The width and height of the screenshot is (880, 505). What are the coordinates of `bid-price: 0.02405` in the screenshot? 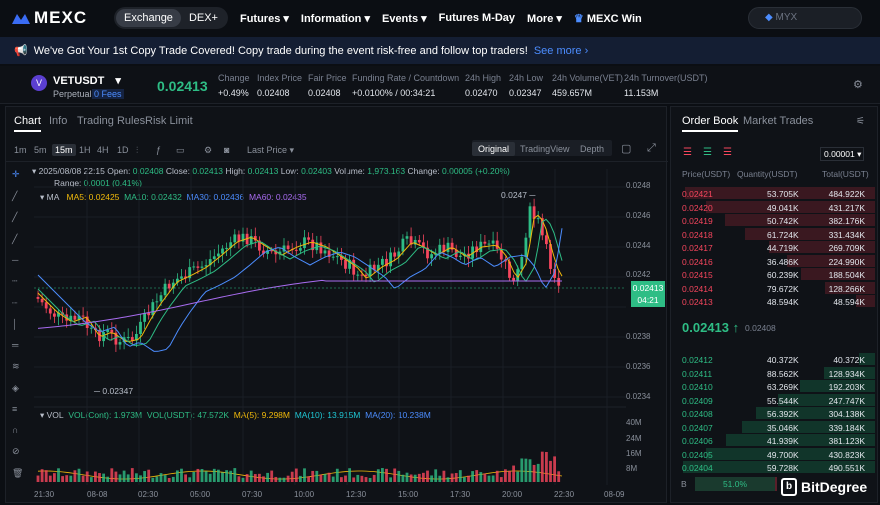 It's located at (697, 454).